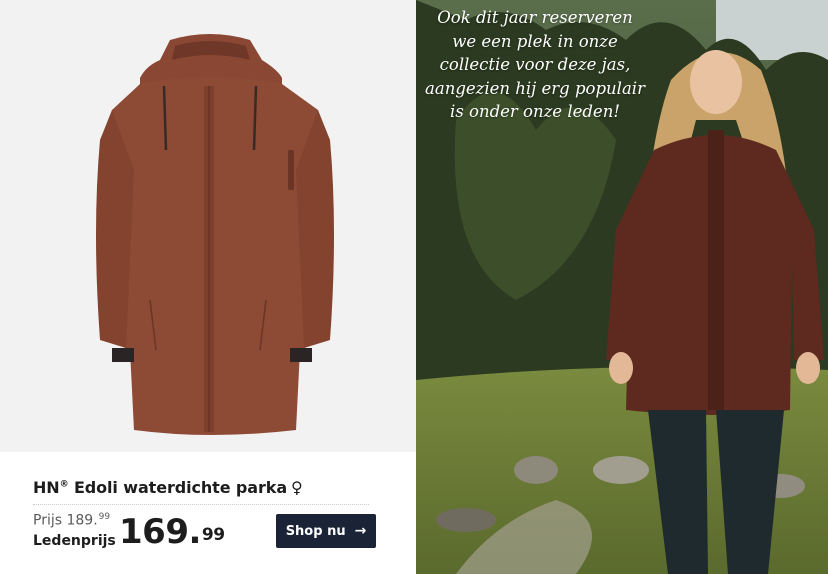 This screenshot has height=574, width=828. I want to click on member-price-decimals: 99, so click(213, 535).